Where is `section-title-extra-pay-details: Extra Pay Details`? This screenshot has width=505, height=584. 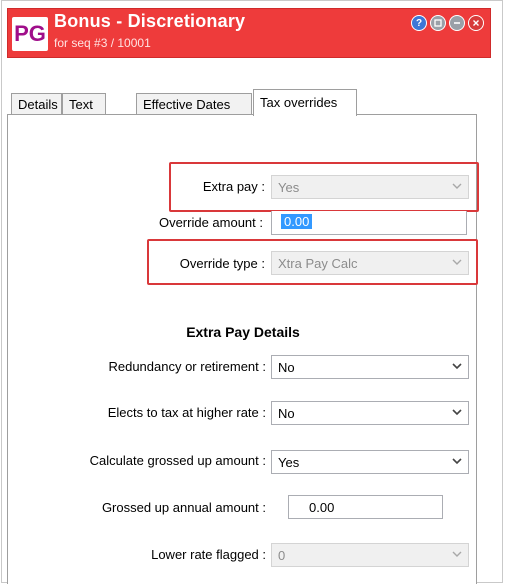 section-title-extra-pay-details: Extra Pay Details is located at coordinates (243, 332).